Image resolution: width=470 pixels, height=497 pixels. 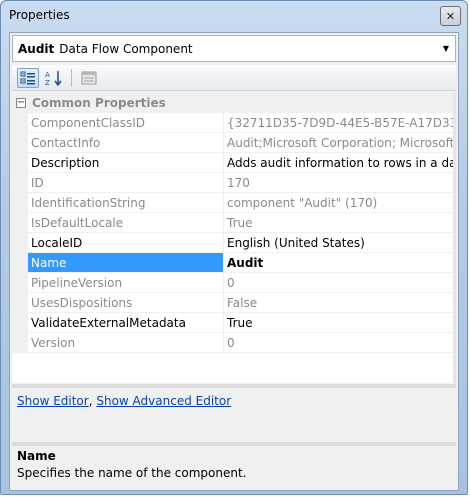 I want to click on description-text: Specifies the name of the component., so click(x=132, y=473).